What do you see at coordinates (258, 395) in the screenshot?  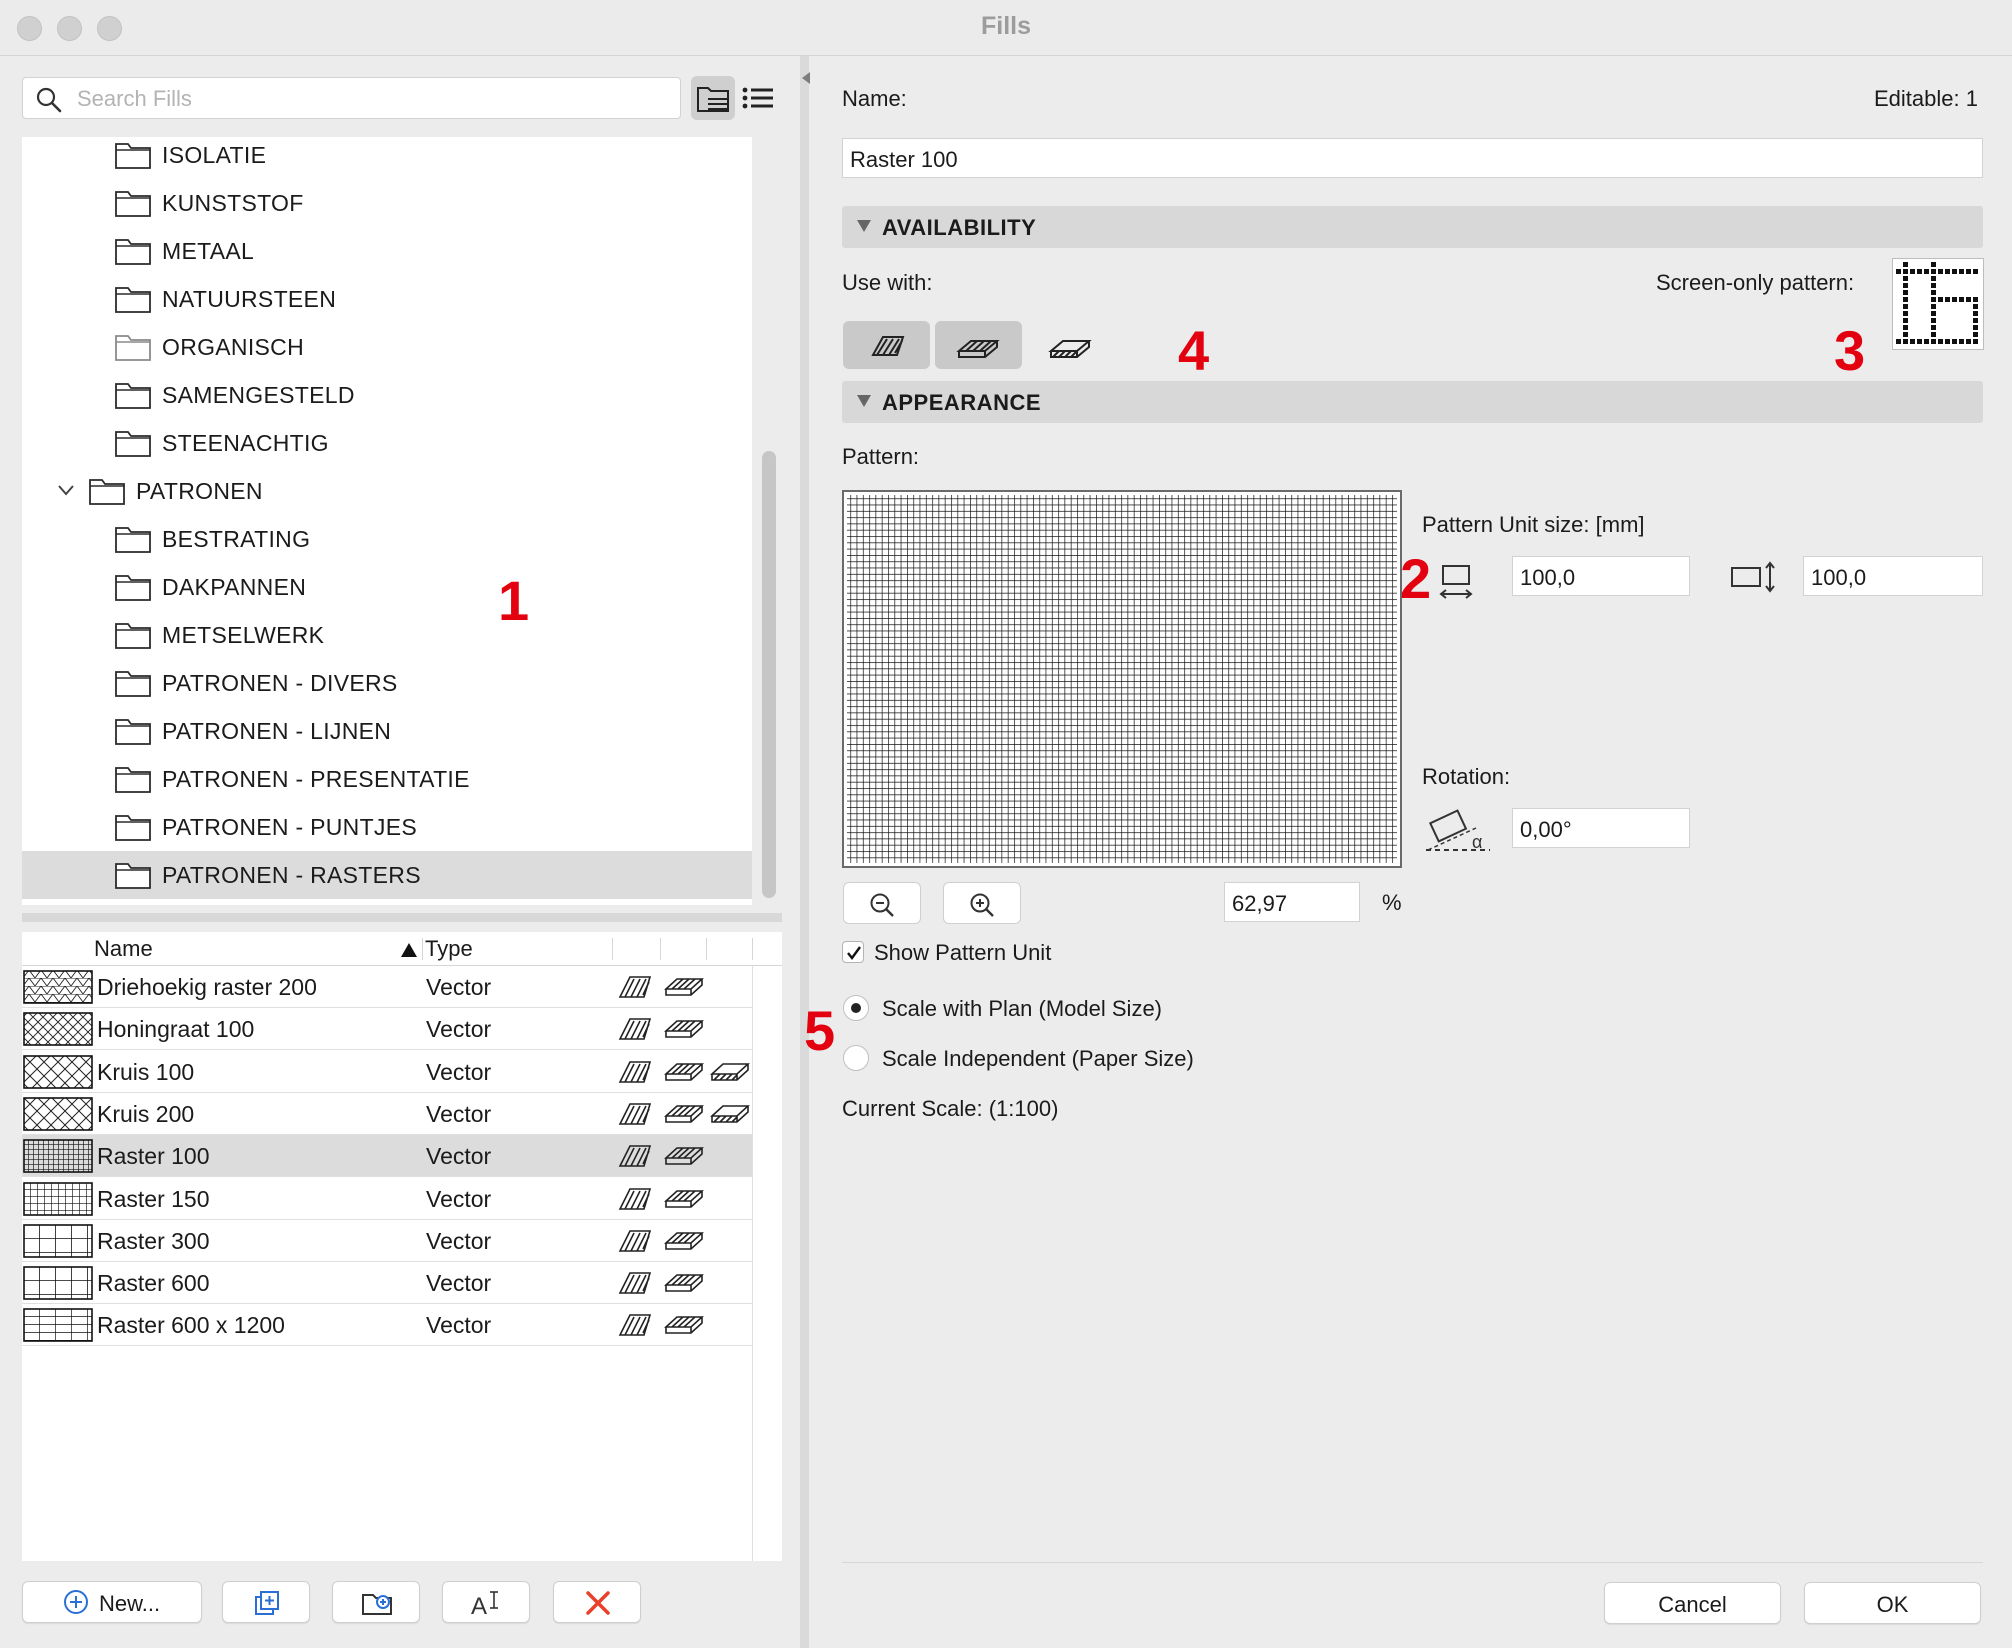 I see `tree-item-label: SAMENGESTELD` at bounding box center [258, 395].